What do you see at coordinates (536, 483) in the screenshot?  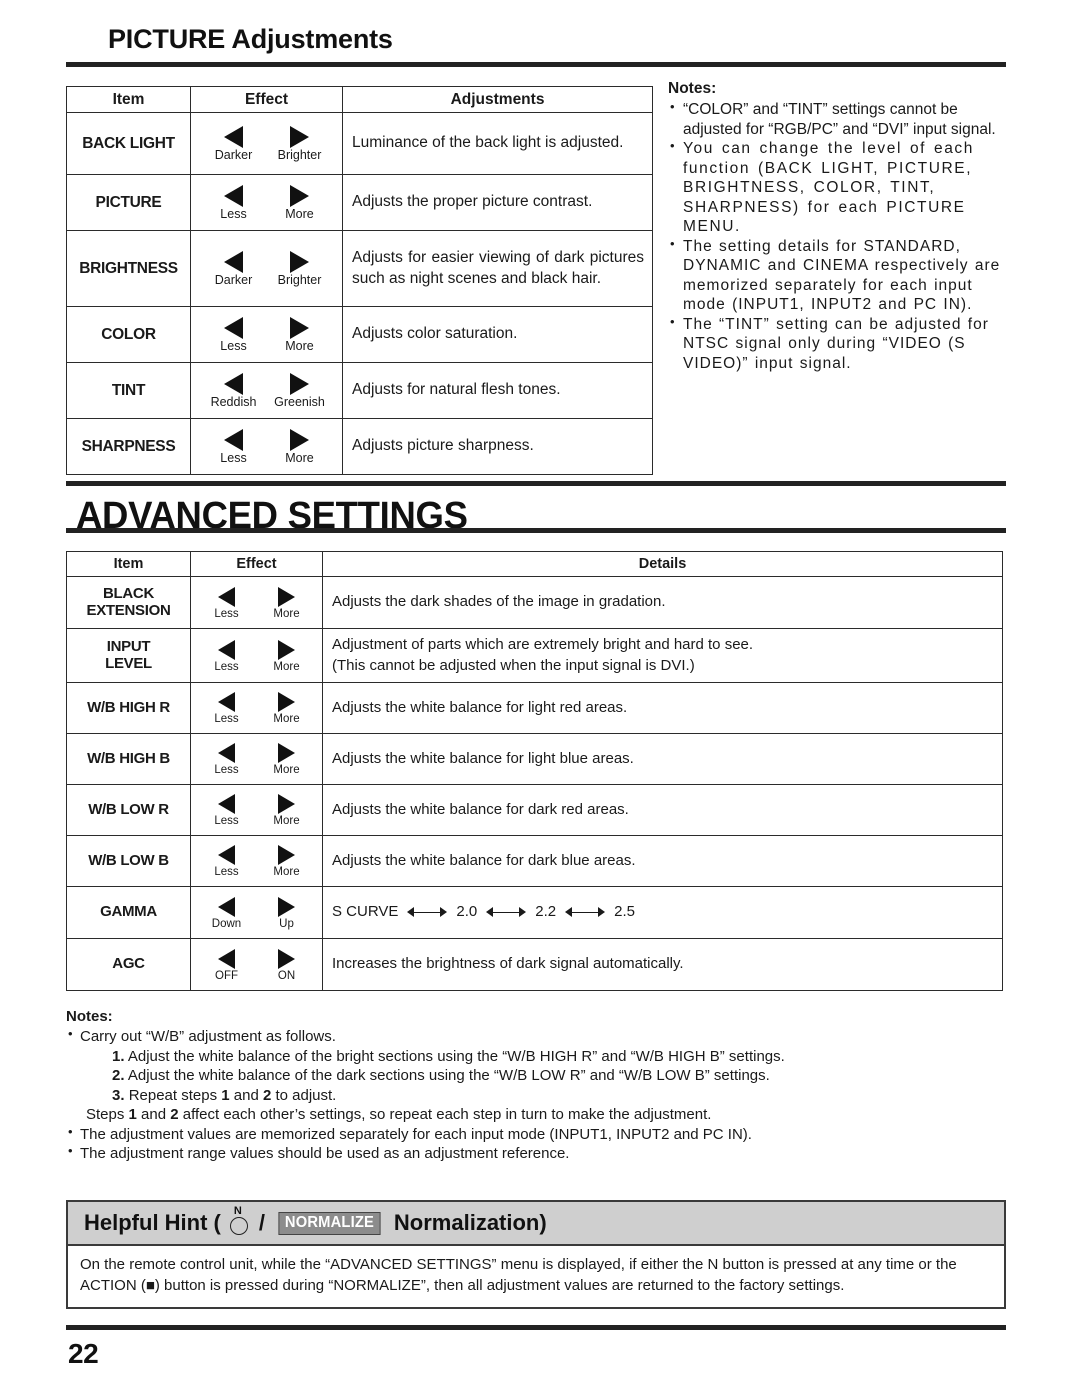 I see `advanced-title-top-rule` at bounding box center [536, 483].